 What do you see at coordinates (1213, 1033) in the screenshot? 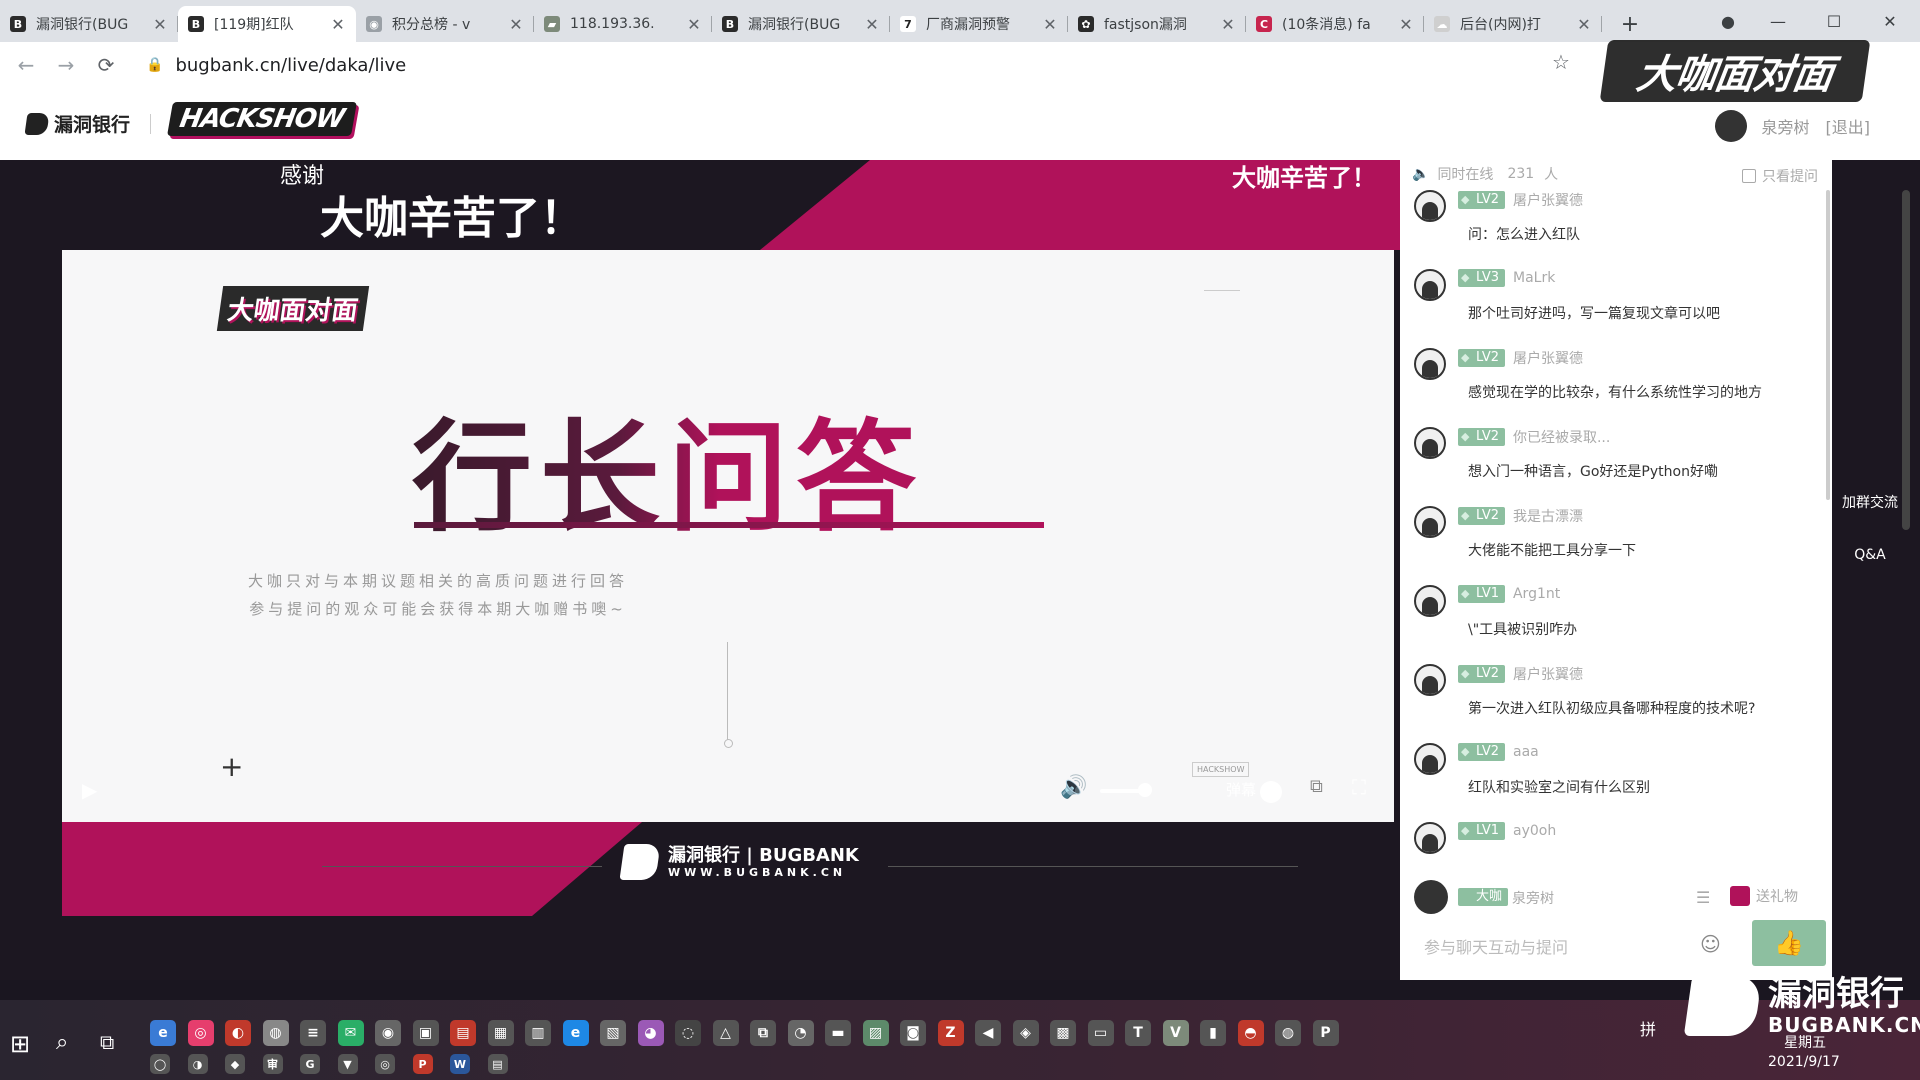
I see `taskbar-app-icon: ▮` at bounding box center [1213, 1033].